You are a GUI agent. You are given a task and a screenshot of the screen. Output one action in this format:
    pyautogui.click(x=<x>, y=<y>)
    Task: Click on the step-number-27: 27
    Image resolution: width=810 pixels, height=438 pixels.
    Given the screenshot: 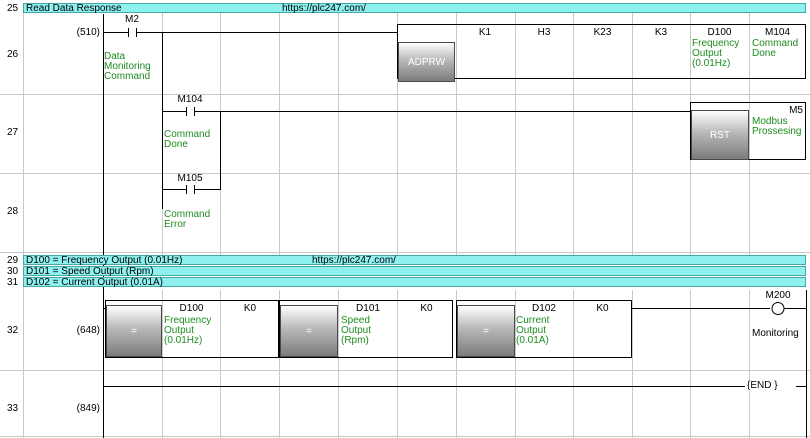 What is the action you would take?
    pyautogui.click(x=13, y=132)
    